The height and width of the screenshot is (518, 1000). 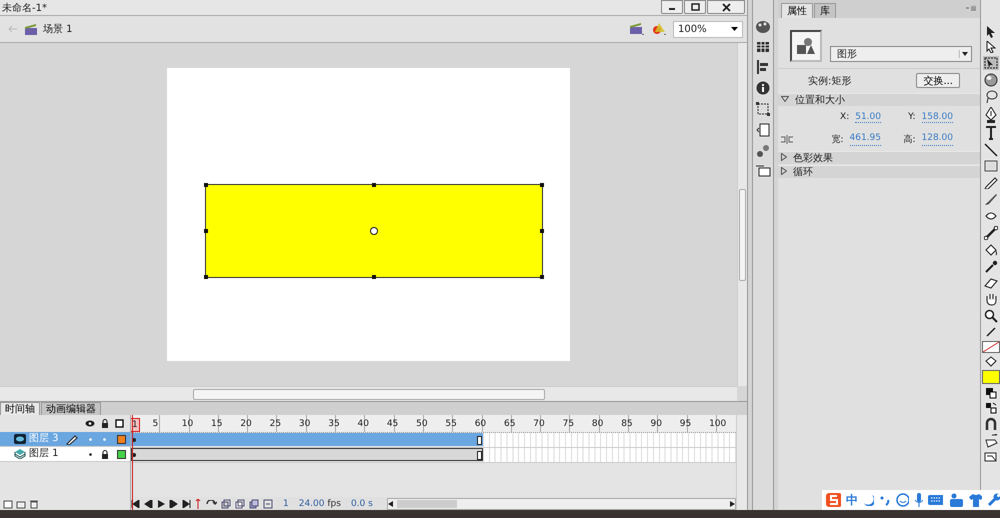 I want to click on frame-number: 30, so click(x=304, y=424).